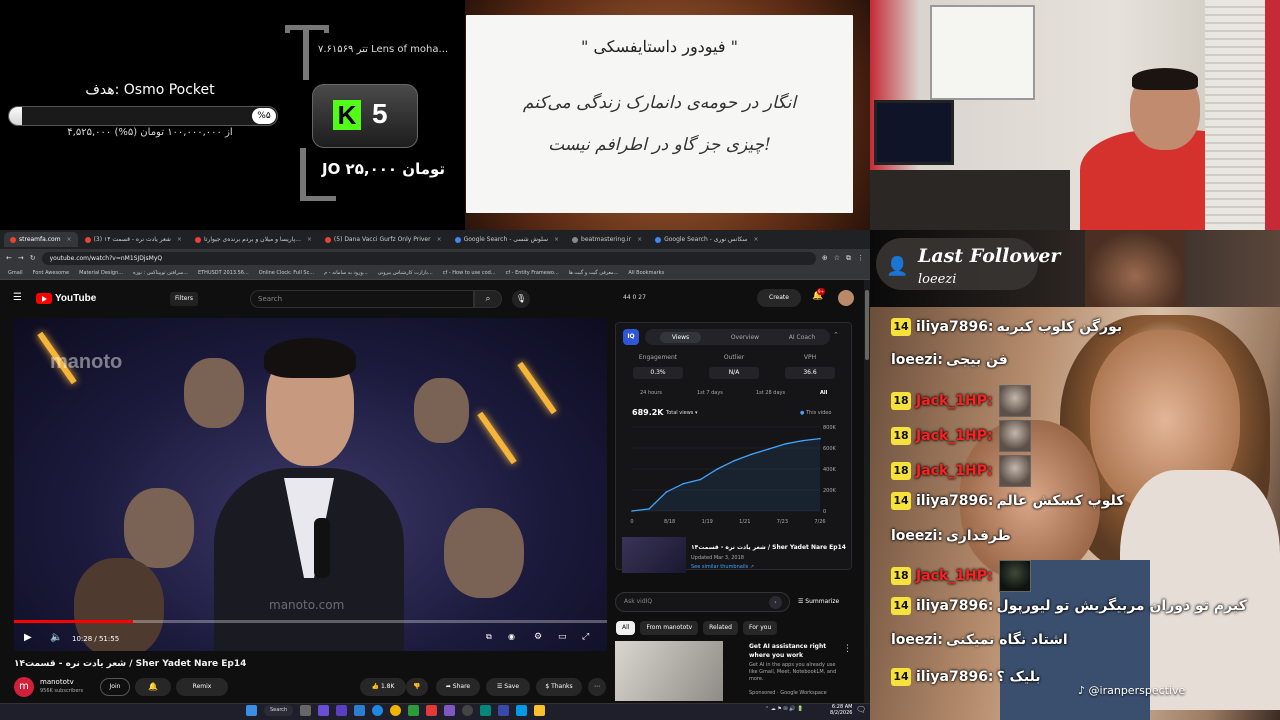 The width and height of the screenshot is (1280, 720). What do you see at coordinates (682, 413) in the screenshot?
I see `total-views-label: Total views ▾` at bounding box center [682, 413].